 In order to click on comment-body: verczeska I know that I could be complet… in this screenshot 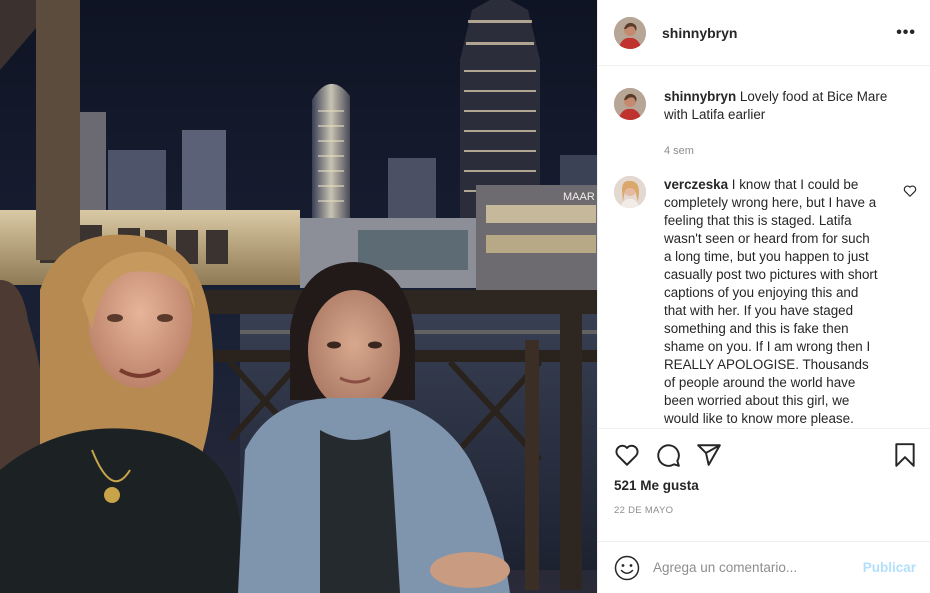, I will do `click(771, 302)`.